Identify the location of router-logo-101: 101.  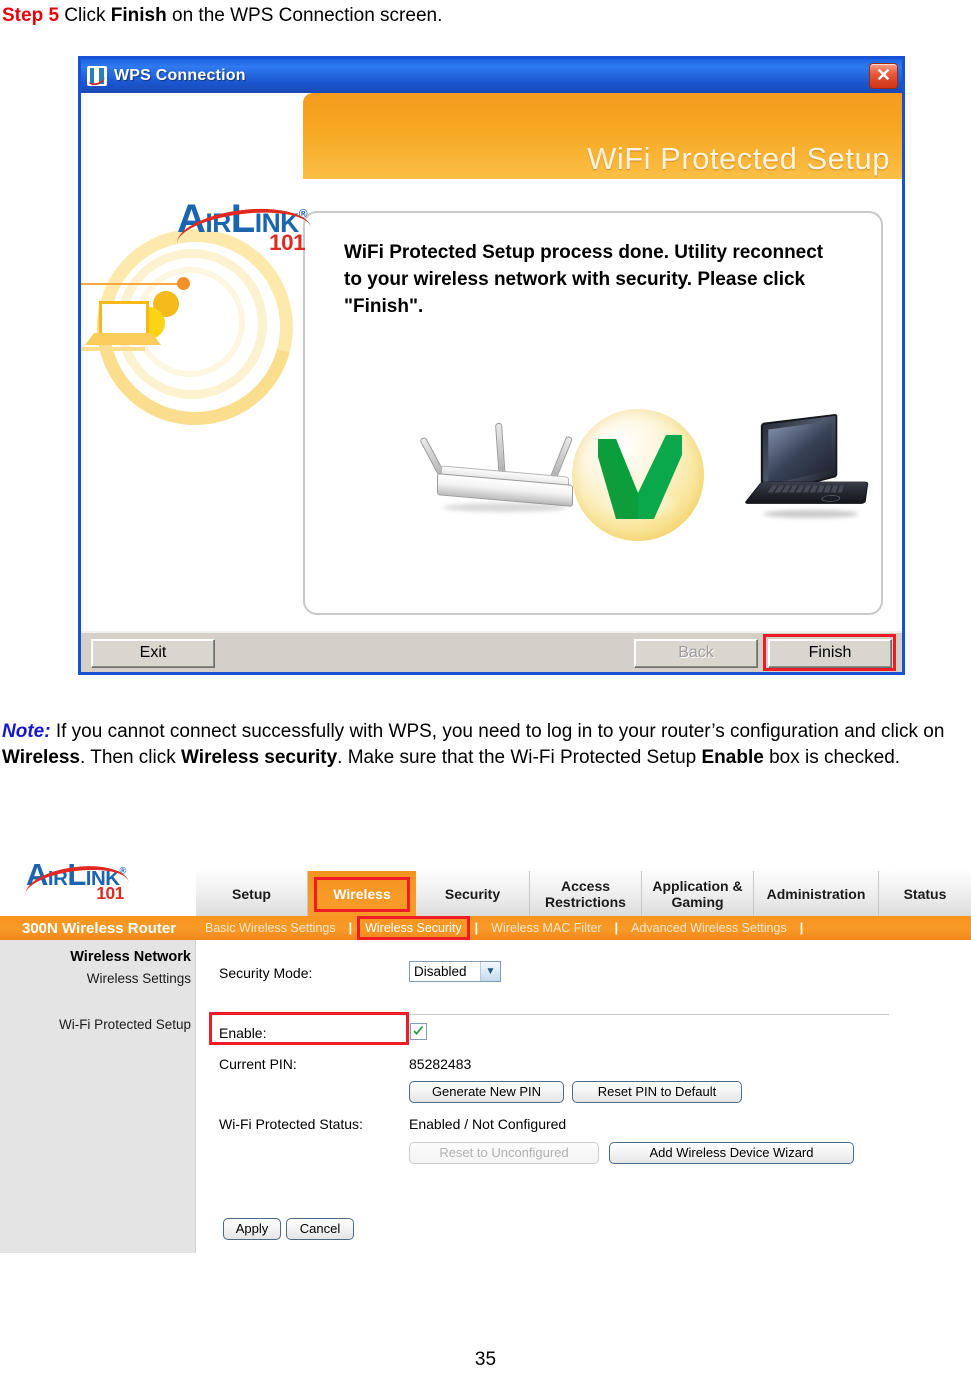
(110, 892).